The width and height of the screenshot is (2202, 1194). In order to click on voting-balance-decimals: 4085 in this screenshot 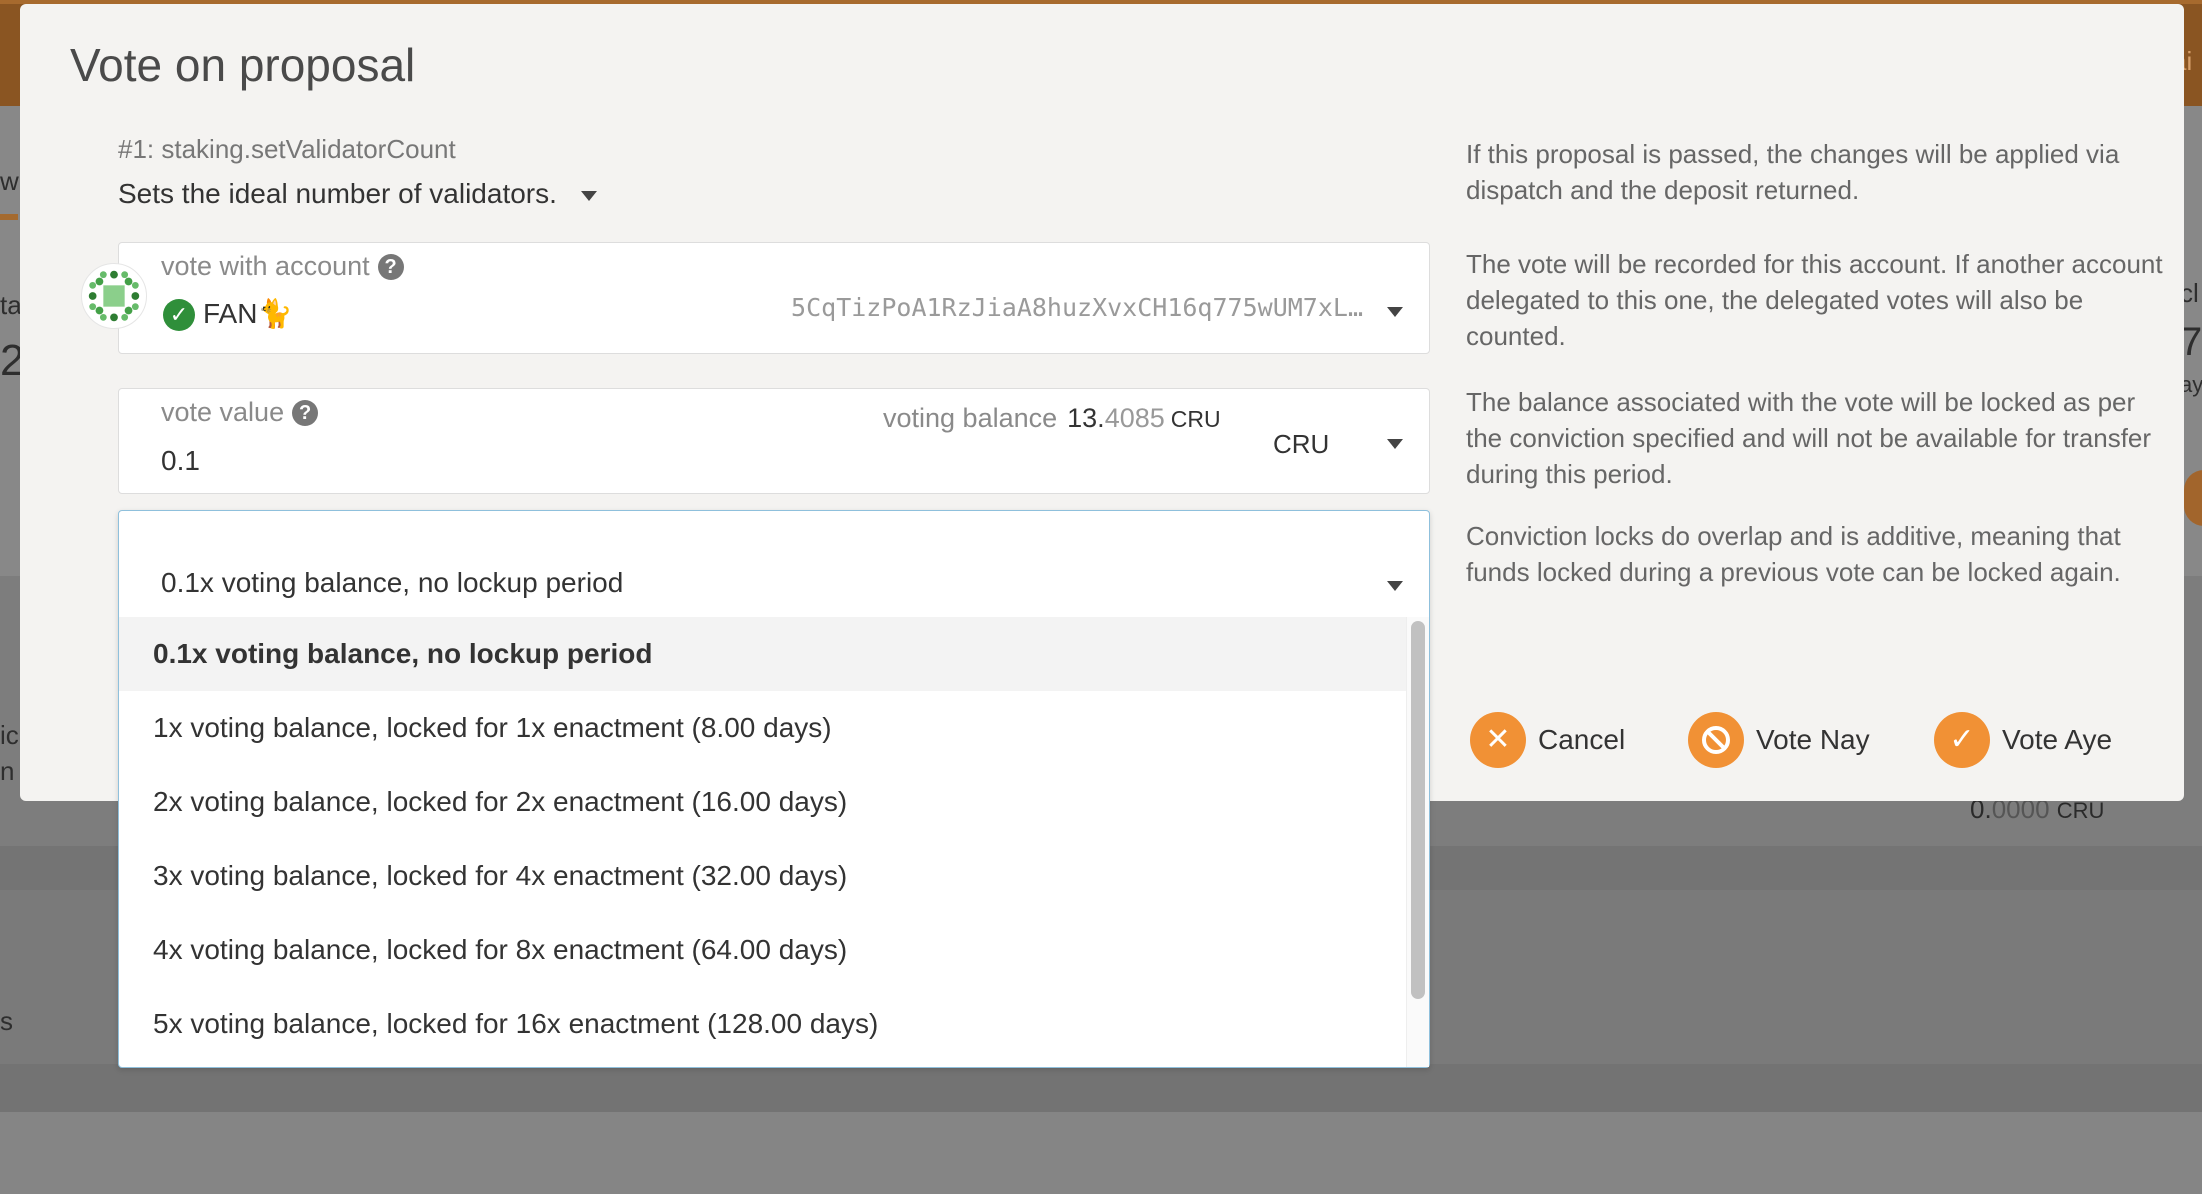, I will do `click(1134, 418)`.